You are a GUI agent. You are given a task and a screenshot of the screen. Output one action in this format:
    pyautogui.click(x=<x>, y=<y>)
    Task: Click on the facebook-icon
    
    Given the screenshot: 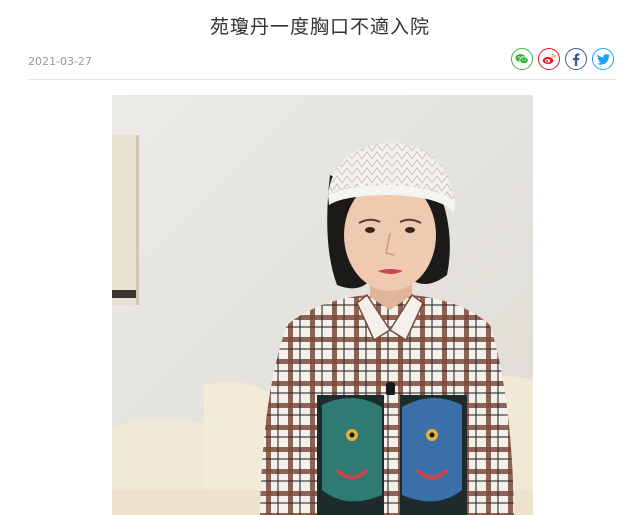 What is the action you would take?
    pyautogui.click(x=576, y=59)
    